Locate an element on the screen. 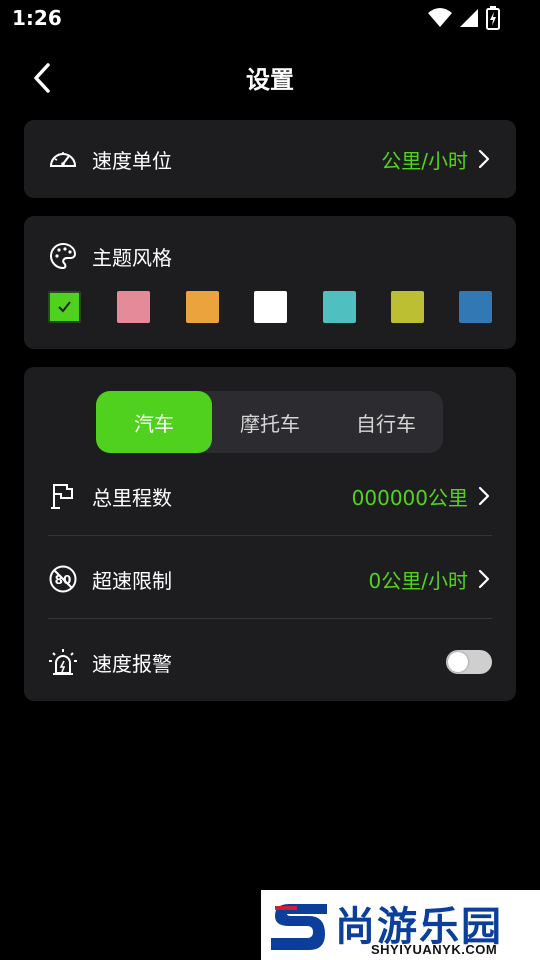 The height and width of the screenshot is (960, 540). battery-charging-icon is located at coordinates (493, 18).